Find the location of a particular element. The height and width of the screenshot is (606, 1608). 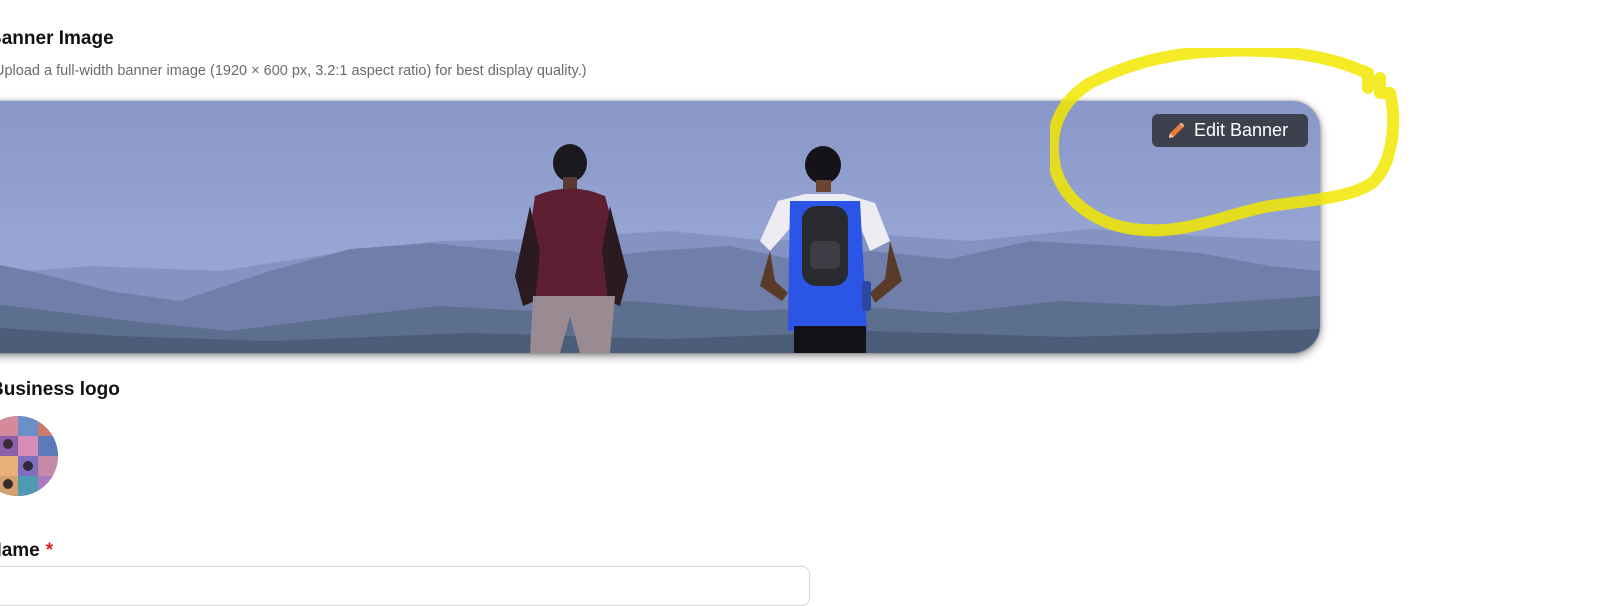

banner-image-title: Banner Image is located at coordinates (57, 38).